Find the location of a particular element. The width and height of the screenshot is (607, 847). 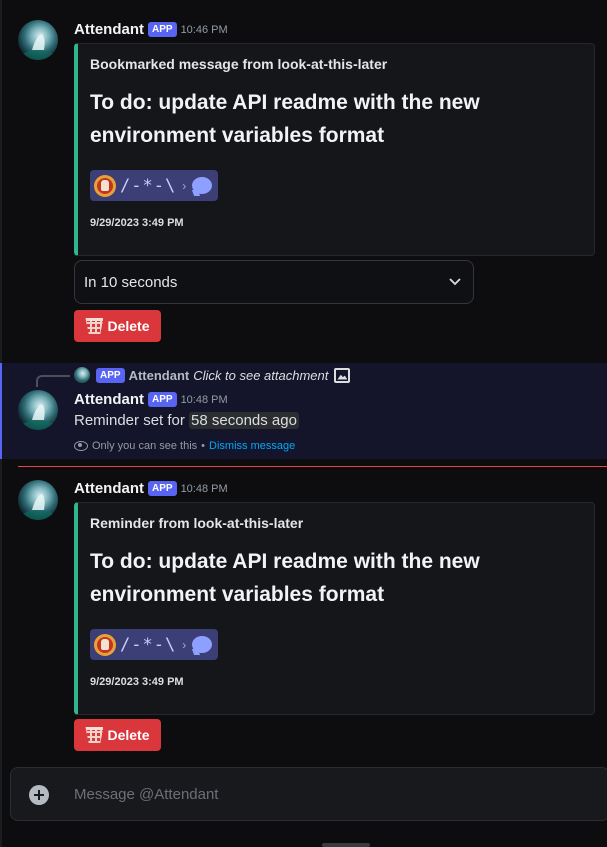

image-icon is located at coordinates (342, 375).